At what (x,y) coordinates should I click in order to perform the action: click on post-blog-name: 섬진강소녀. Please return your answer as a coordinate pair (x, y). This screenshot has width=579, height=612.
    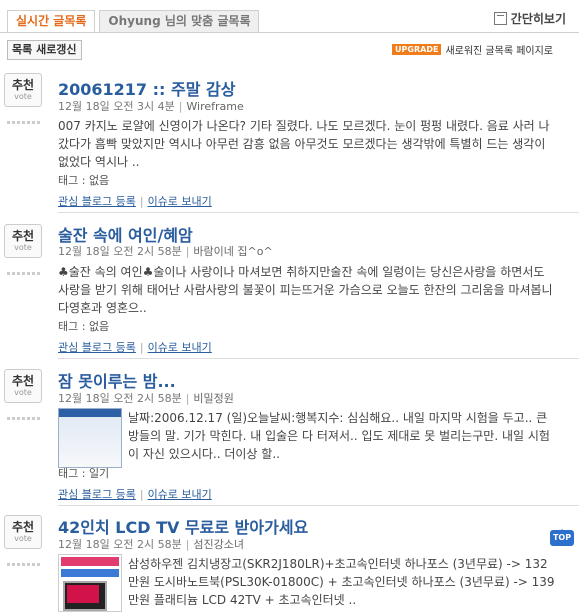
    Looking at the image, I should click on (218, 544).